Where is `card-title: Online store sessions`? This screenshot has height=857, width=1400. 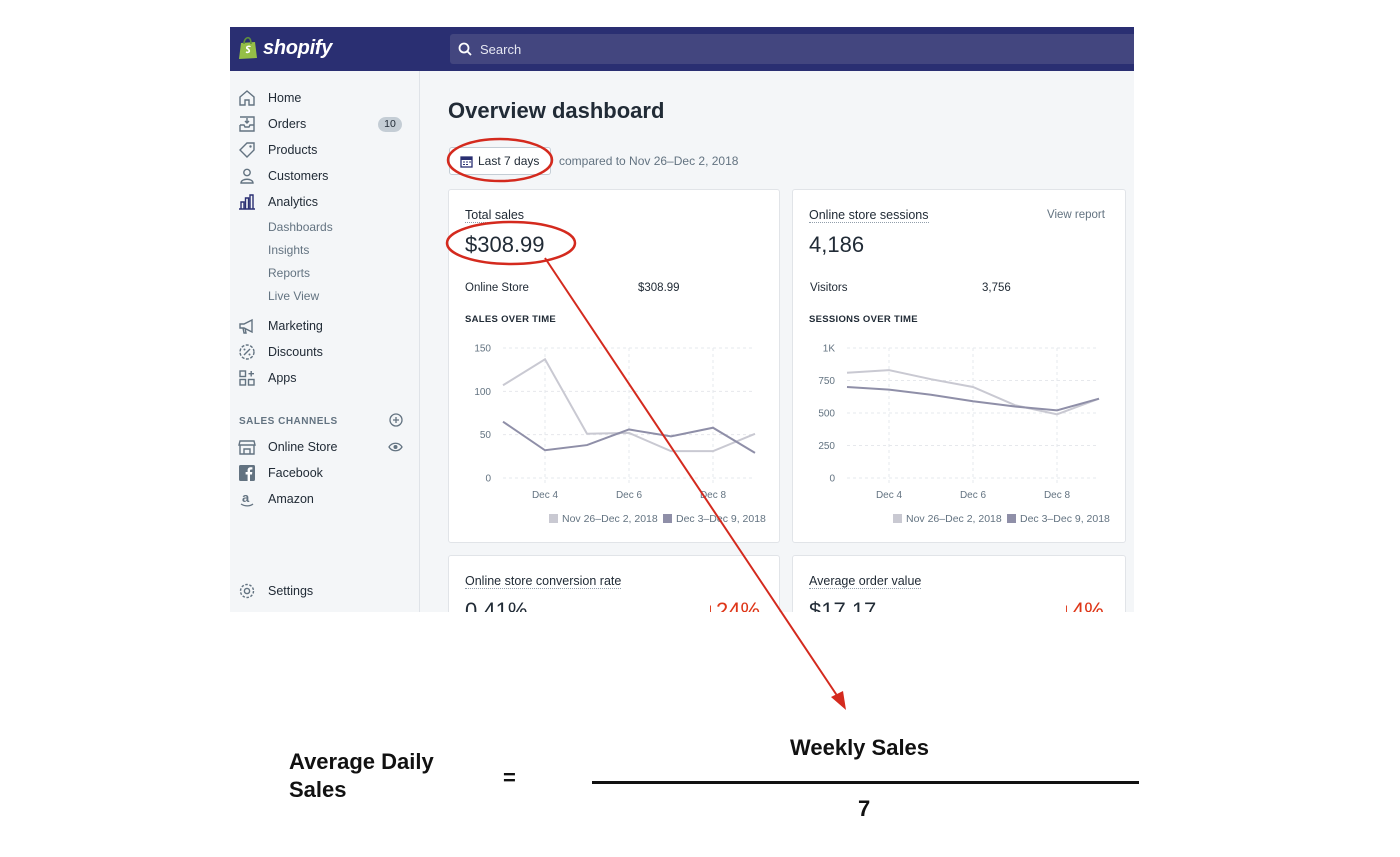
card-title: Online store sessions is located at coordinates (869, 215).